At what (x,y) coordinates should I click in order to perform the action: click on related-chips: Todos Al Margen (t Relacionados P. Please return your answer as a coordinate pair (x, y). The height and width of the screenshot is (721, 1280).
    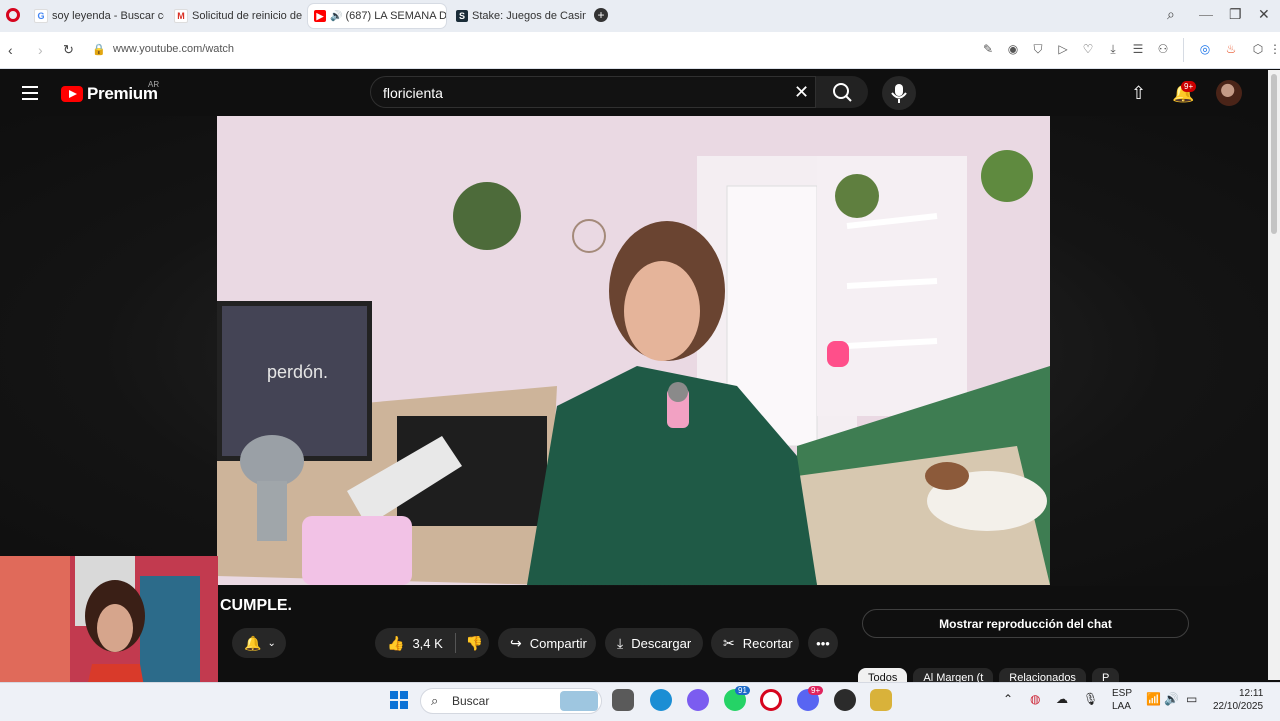
    Looking at the image, I should click on (1018, 675).